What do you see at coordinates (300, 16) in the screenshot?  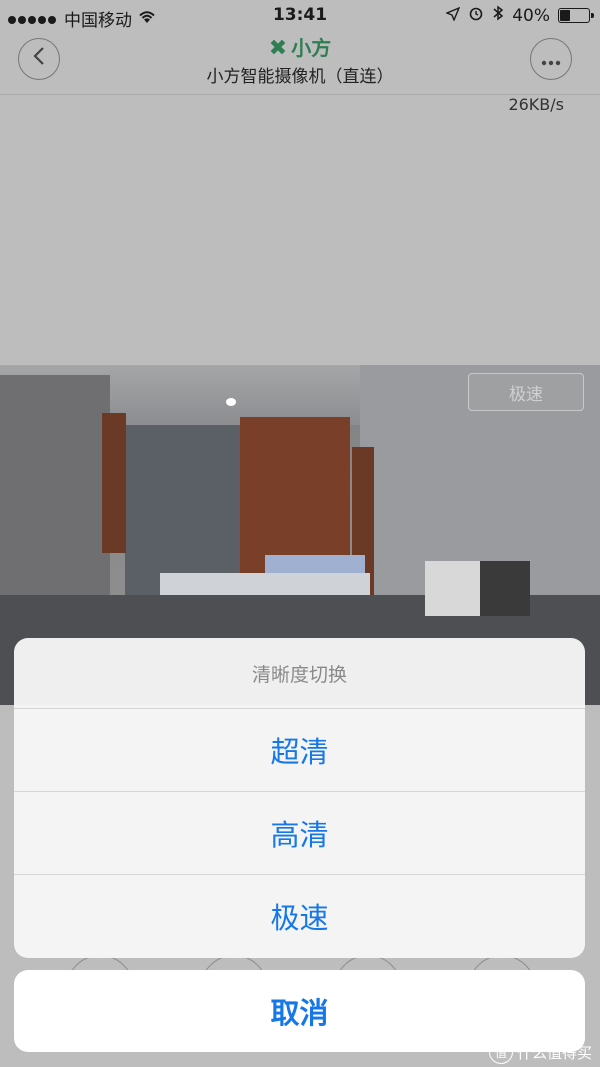 I see `status-bar: 中国移动 13:41 40%` at bounding box center [300, 16].